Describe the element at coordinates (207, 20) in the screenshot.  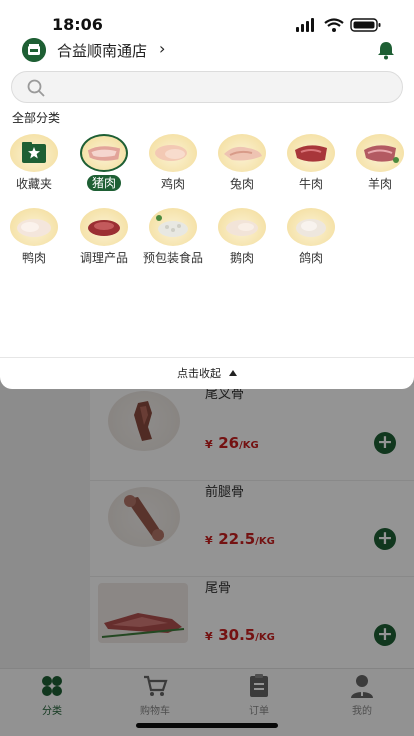
I see `status-bar: 18:06` at that location.